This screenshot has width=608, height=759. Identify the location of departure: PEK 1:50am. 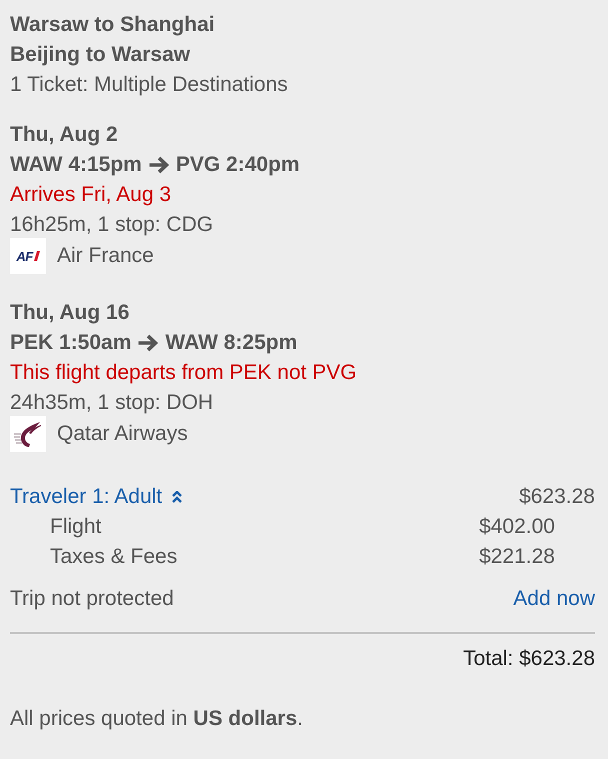
(71, 343).